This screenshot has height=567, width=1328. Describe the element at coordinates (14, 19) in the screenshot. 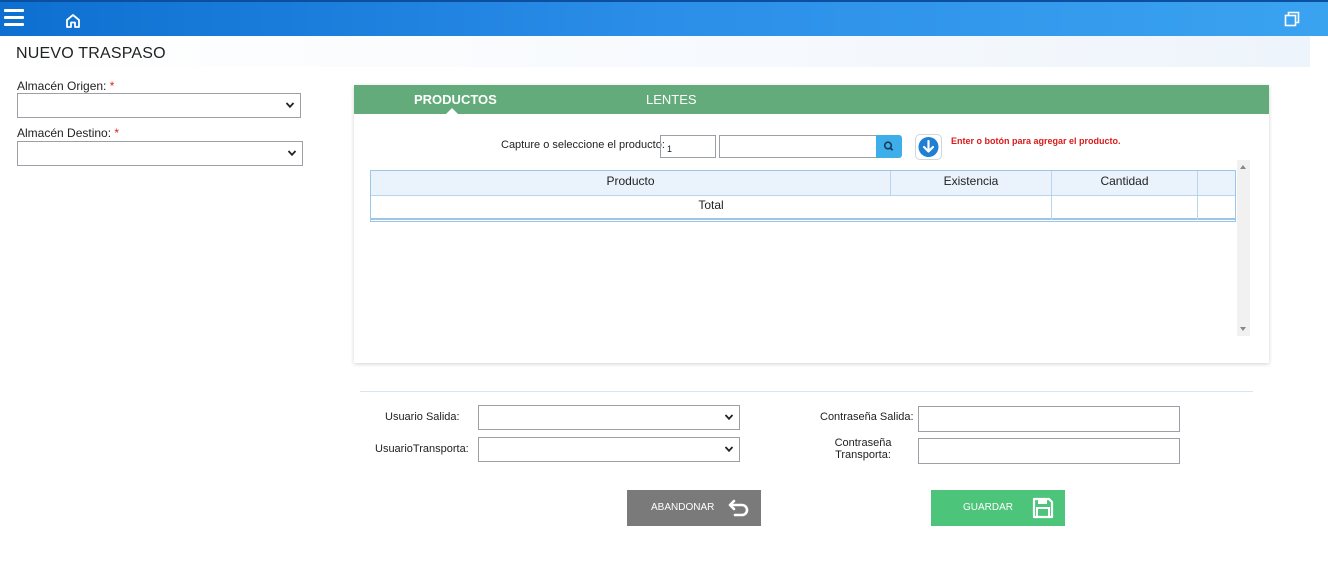

I see `hamburger-menu-icon` at that location.